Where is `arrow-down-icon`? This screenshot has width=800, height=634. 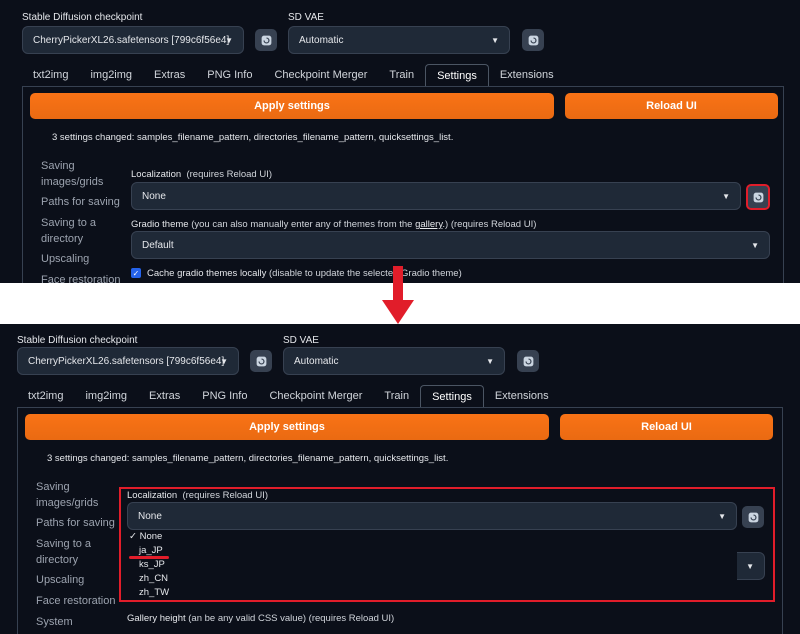 arrow-down-icon is located at coordinates (398, 295).